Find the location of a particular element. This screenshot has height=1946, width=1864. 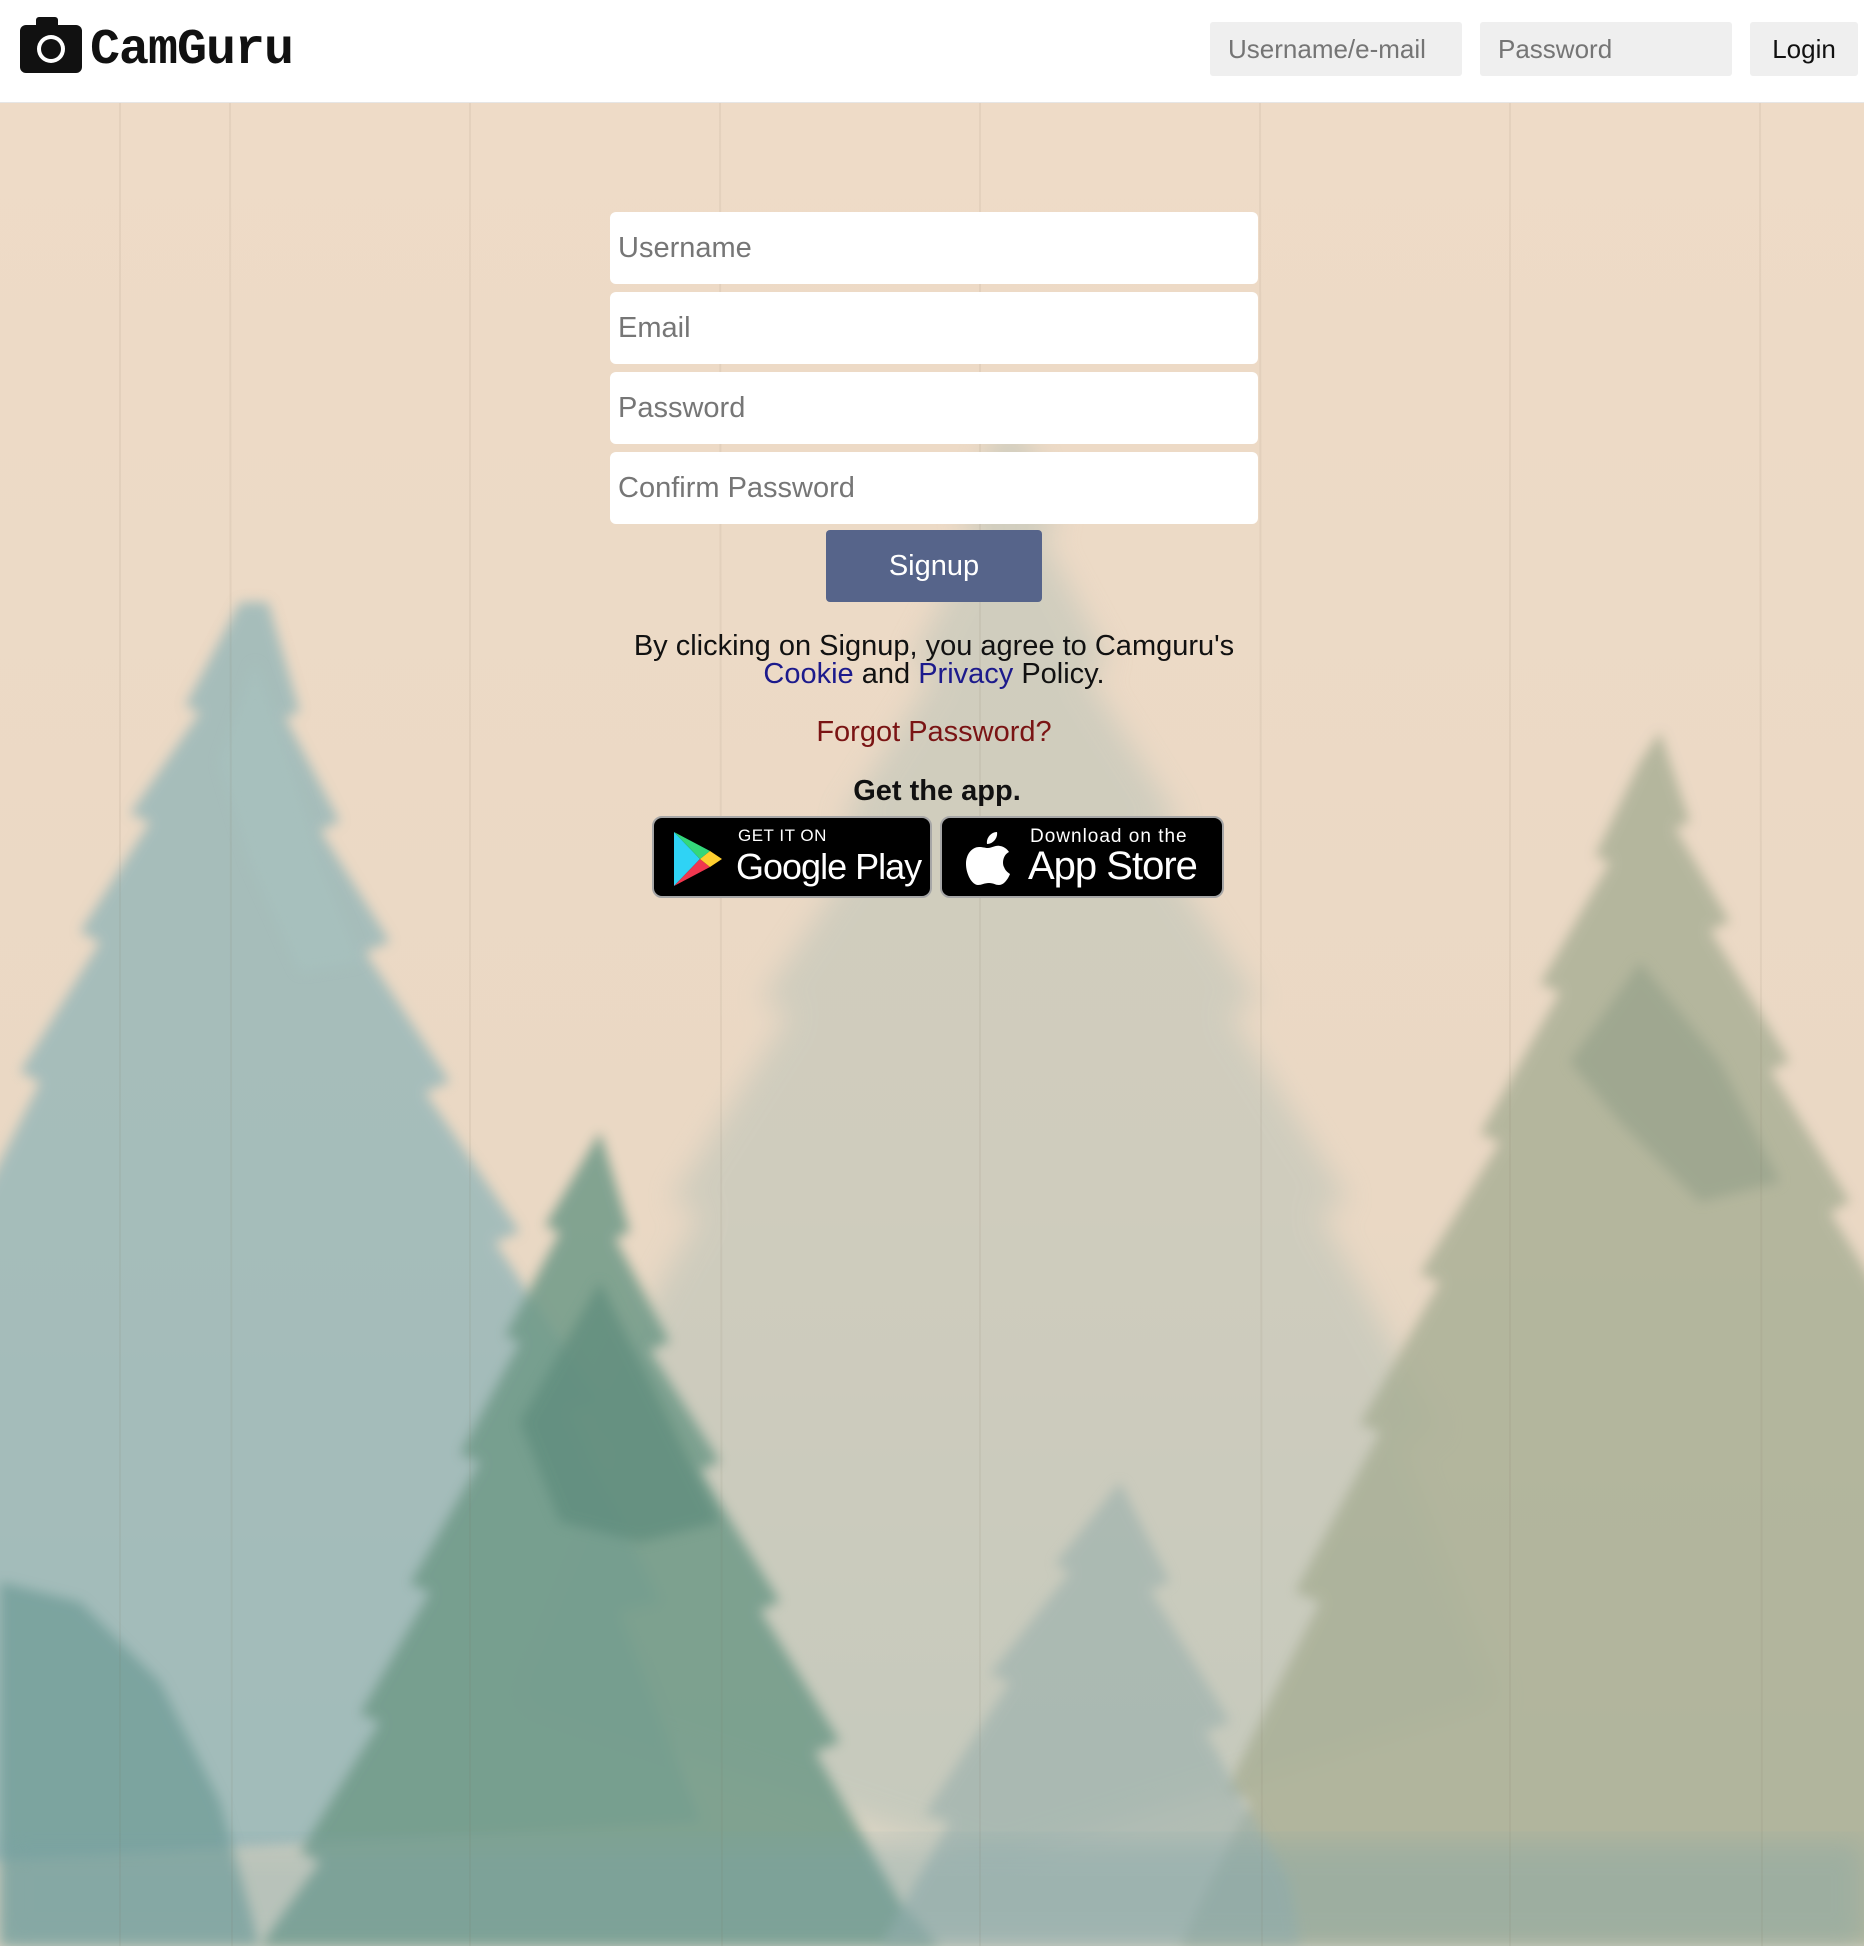

camera-icon is located at coordinates (51, 45).